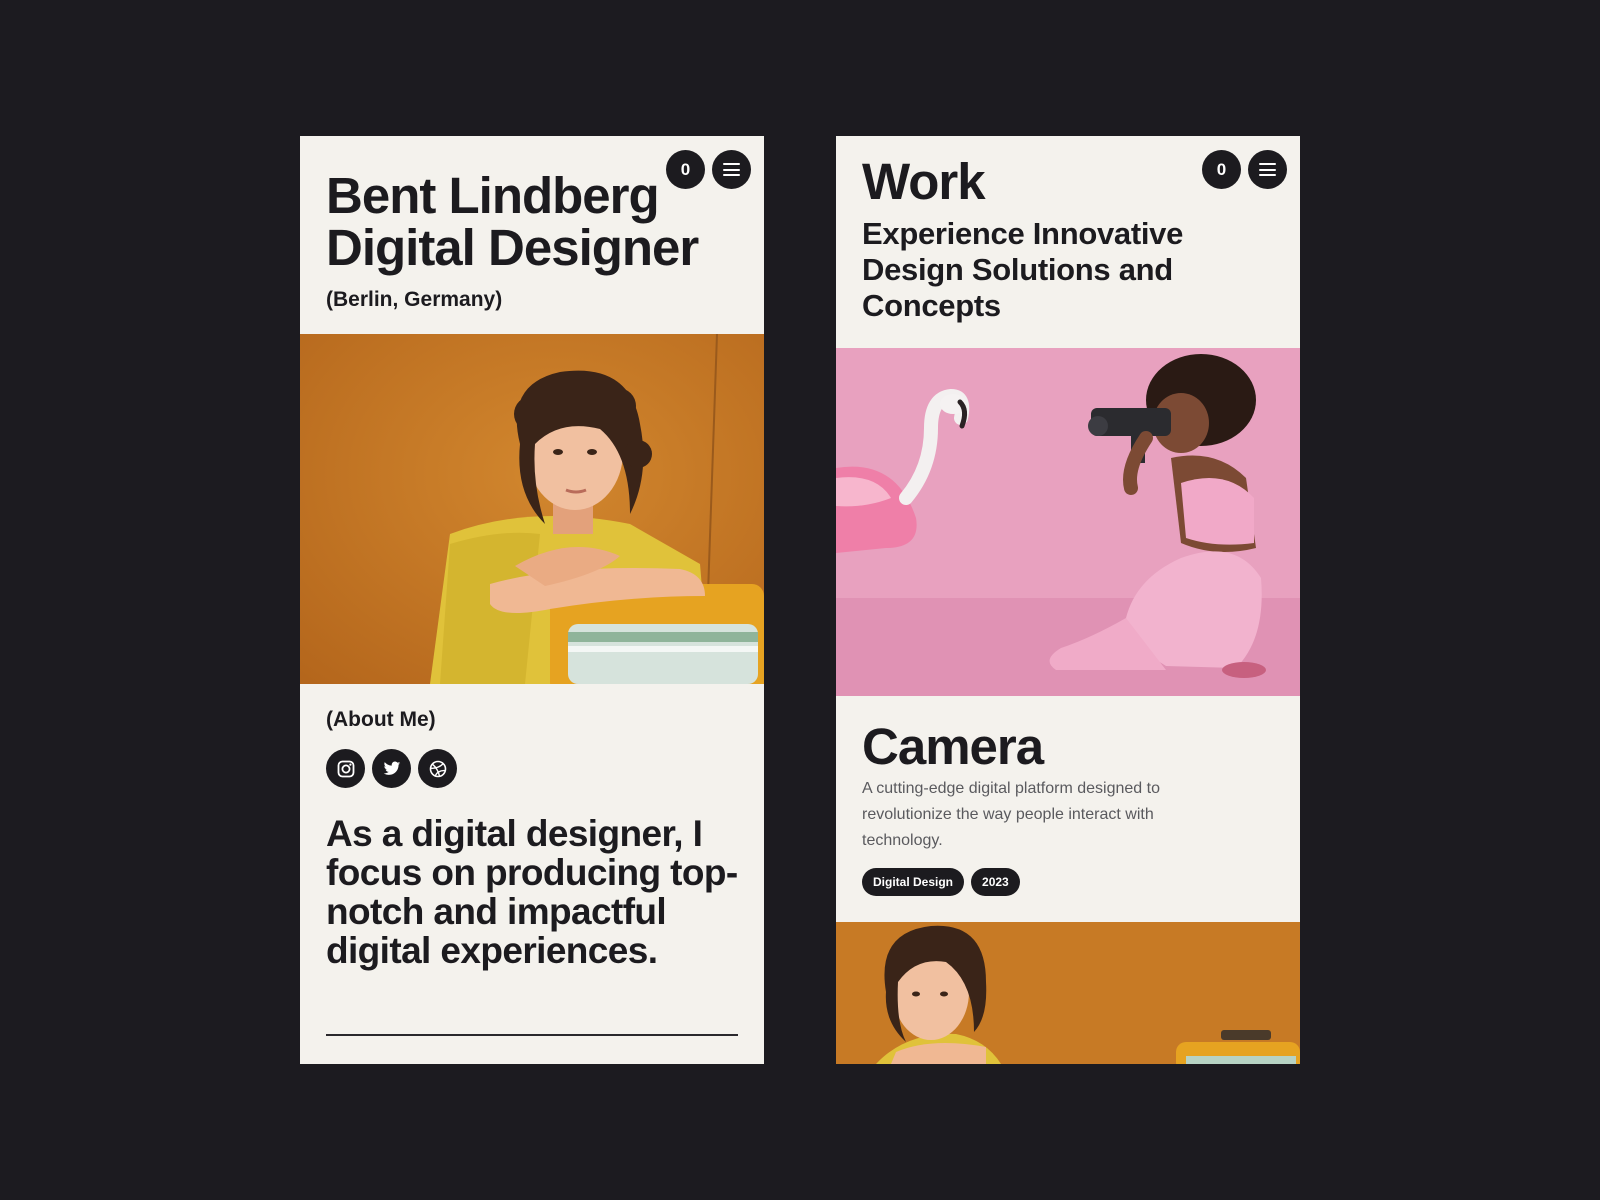  What do you see at coordinates (532, 1035) in the screenshot?
I see `divider` at bounding box center [532, 1035].